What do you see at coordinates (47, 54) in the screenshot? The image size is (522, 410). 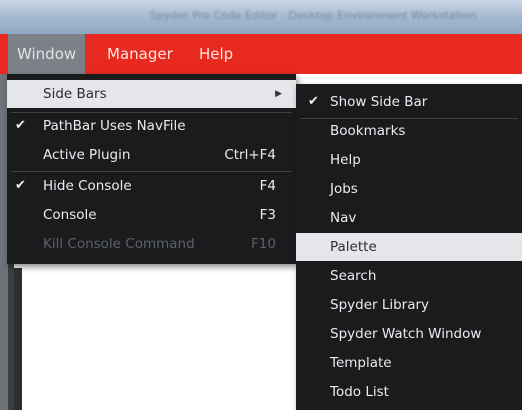 I see `menu-window: Window` at bounding box center [47, 54].